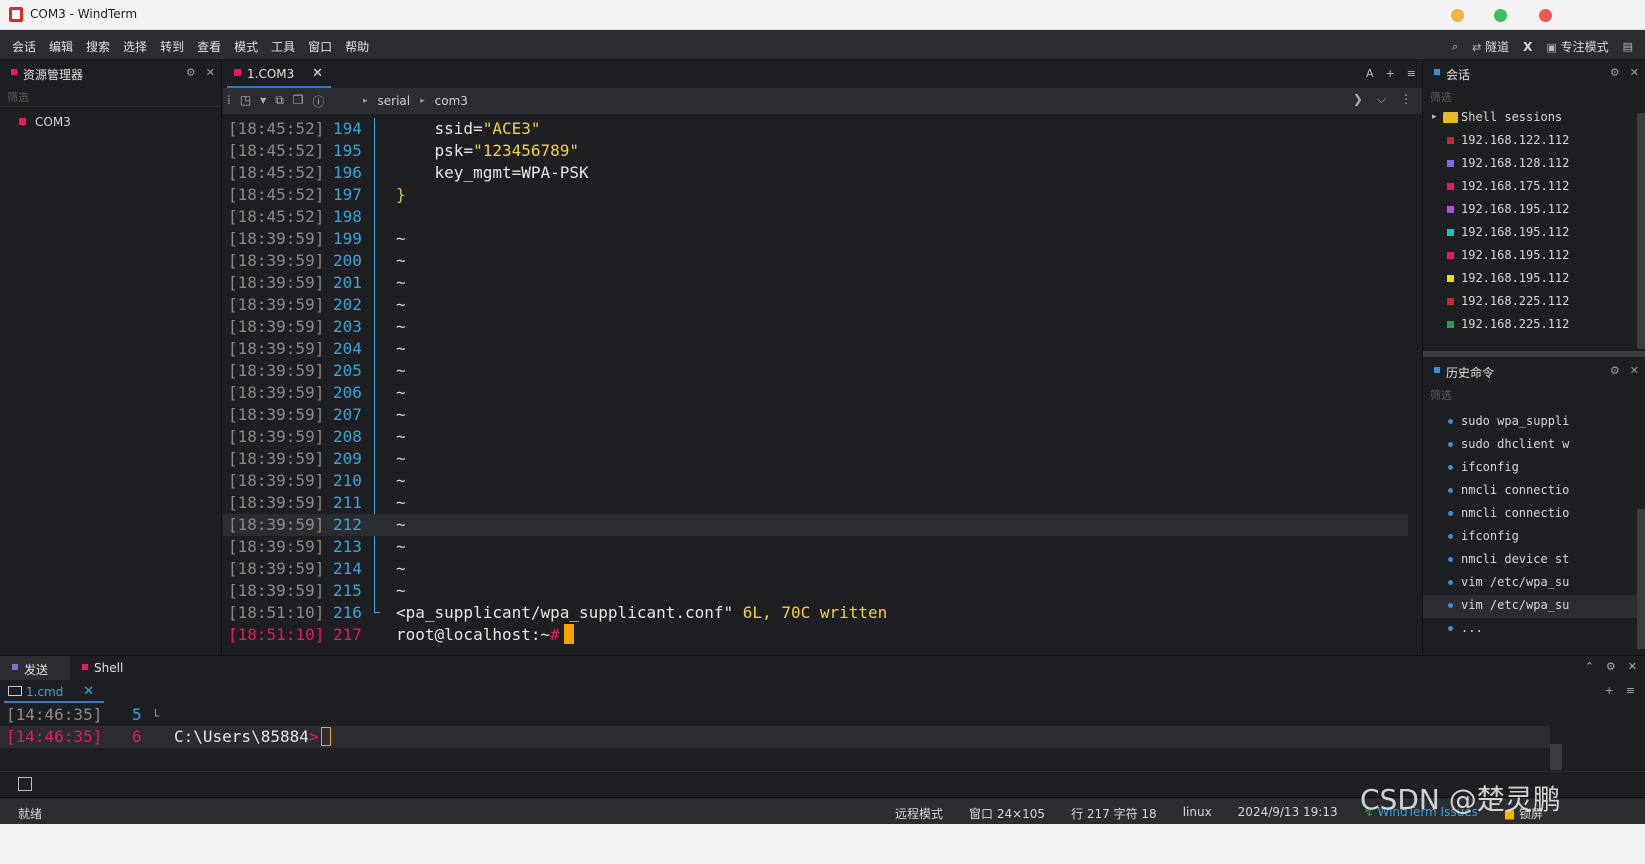 The image size is (1645, 864). Describe the element at coordinates (347, 524) in the screenshot. I see `line-number: 212` at that location.